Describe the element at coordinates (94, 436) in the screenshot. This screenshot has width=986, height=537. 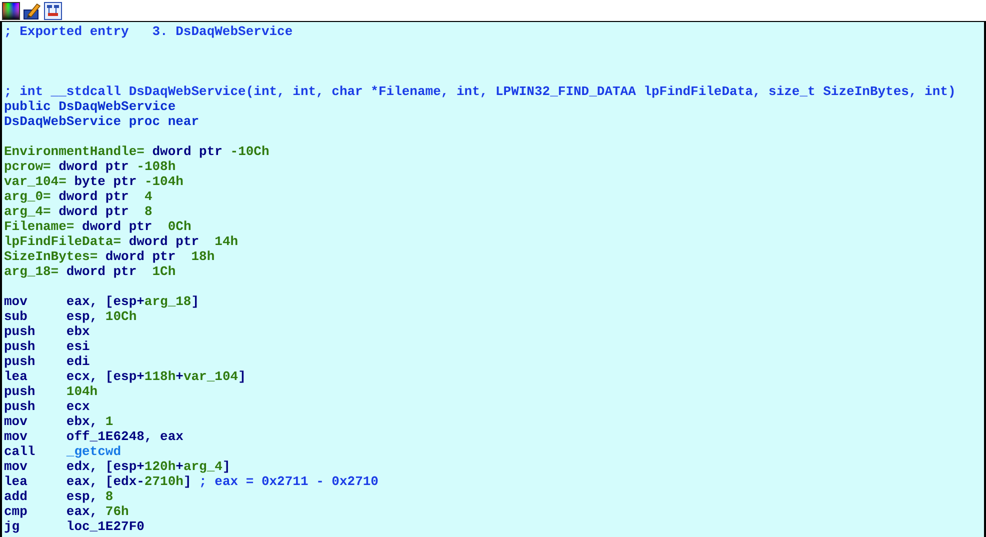
I see `instruction-line: mov off_1E6248, eax` at that location.